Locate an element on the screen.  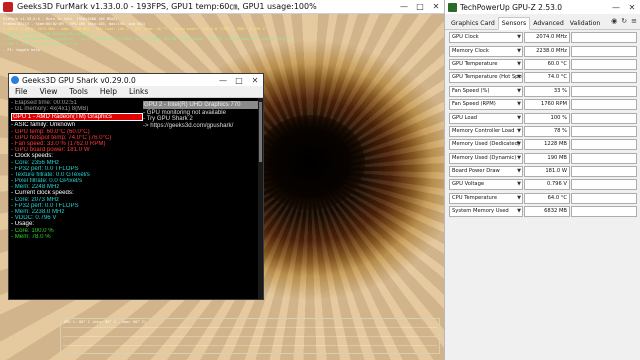
gpu2-header: GPU 2 - Intel(R) UHD Graphics 770 is located at coordinates (201, 105).